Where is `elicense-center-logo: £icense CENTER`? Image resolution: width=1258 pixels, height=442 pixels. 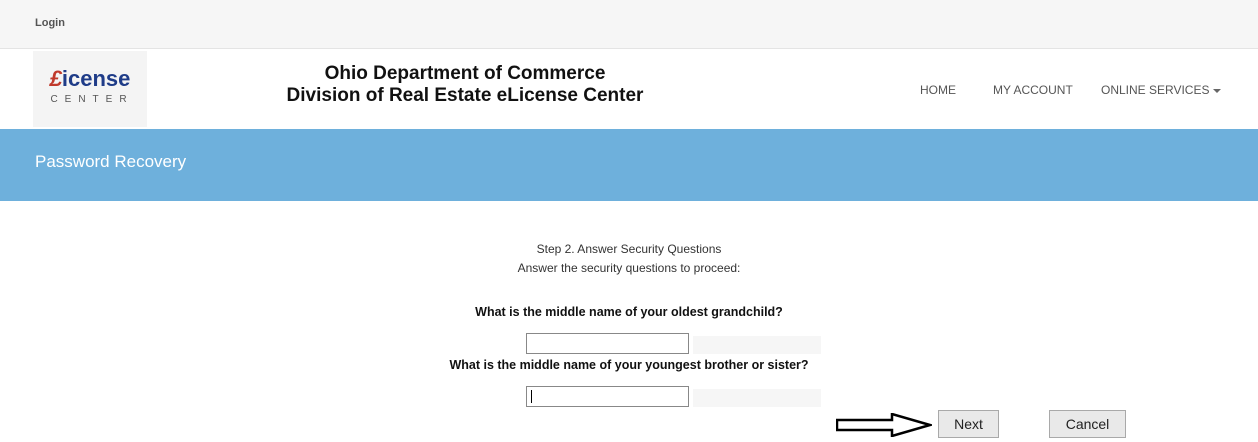 elicense-center-logo: £icense CENTER is located at coordinates (90, 89).